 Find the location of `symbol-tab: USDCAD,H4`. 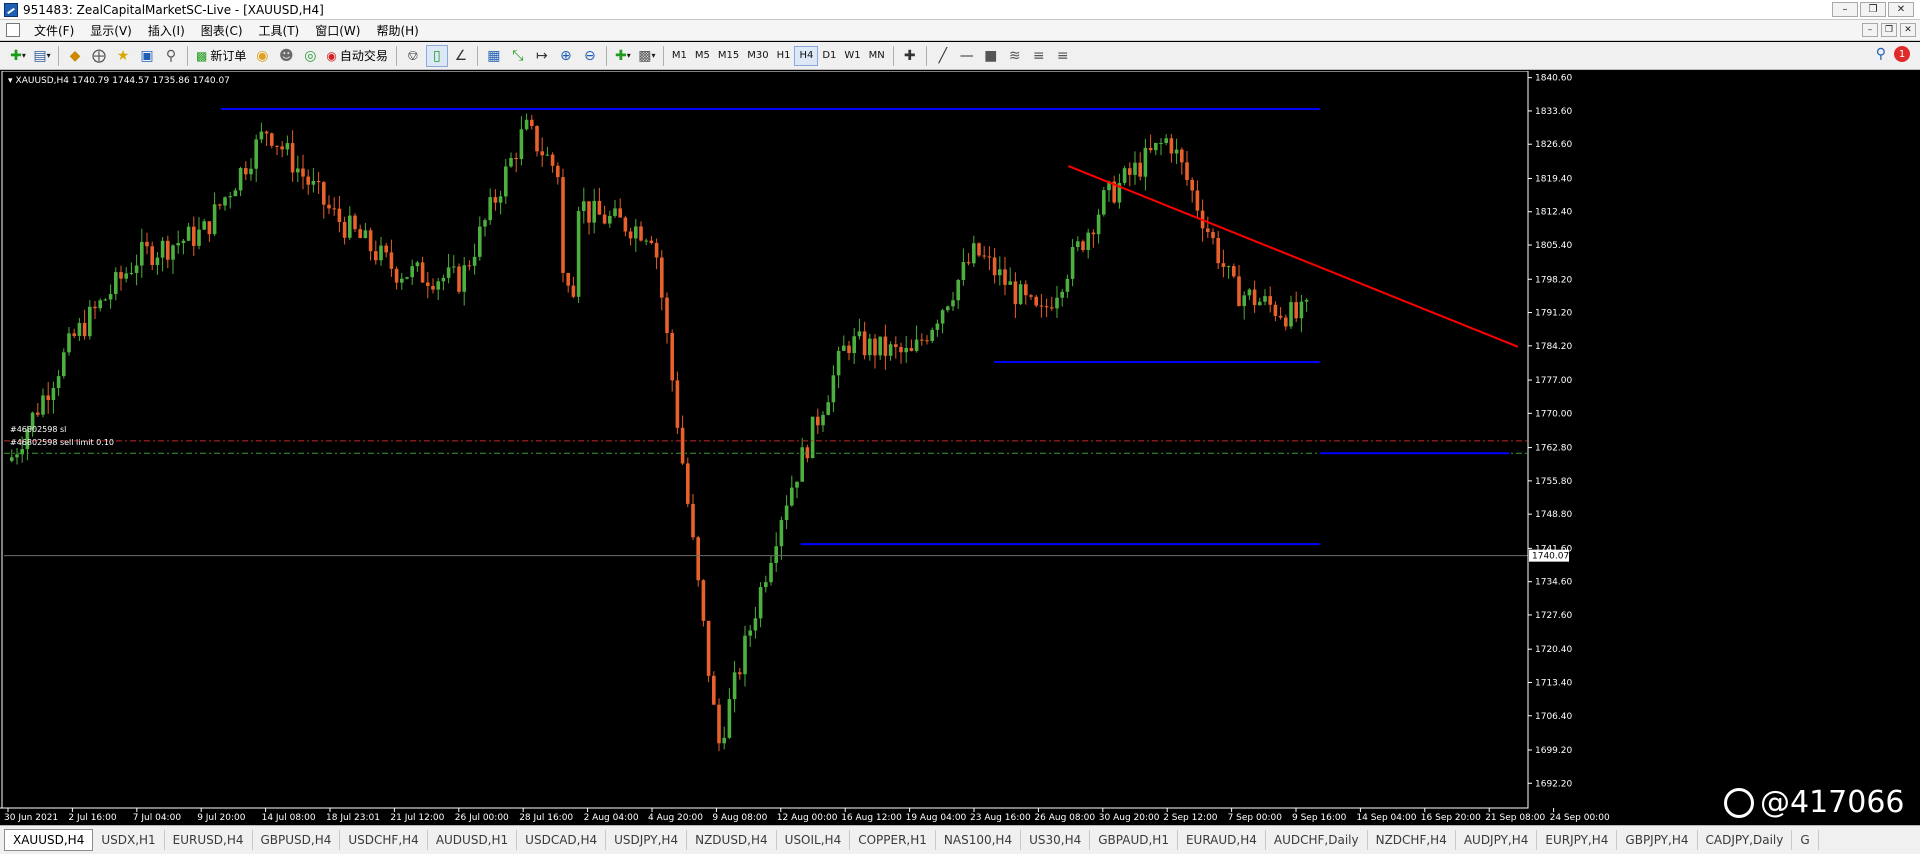

symbol-tab: USDCAD,H4 is located at coordinates (562, 840).